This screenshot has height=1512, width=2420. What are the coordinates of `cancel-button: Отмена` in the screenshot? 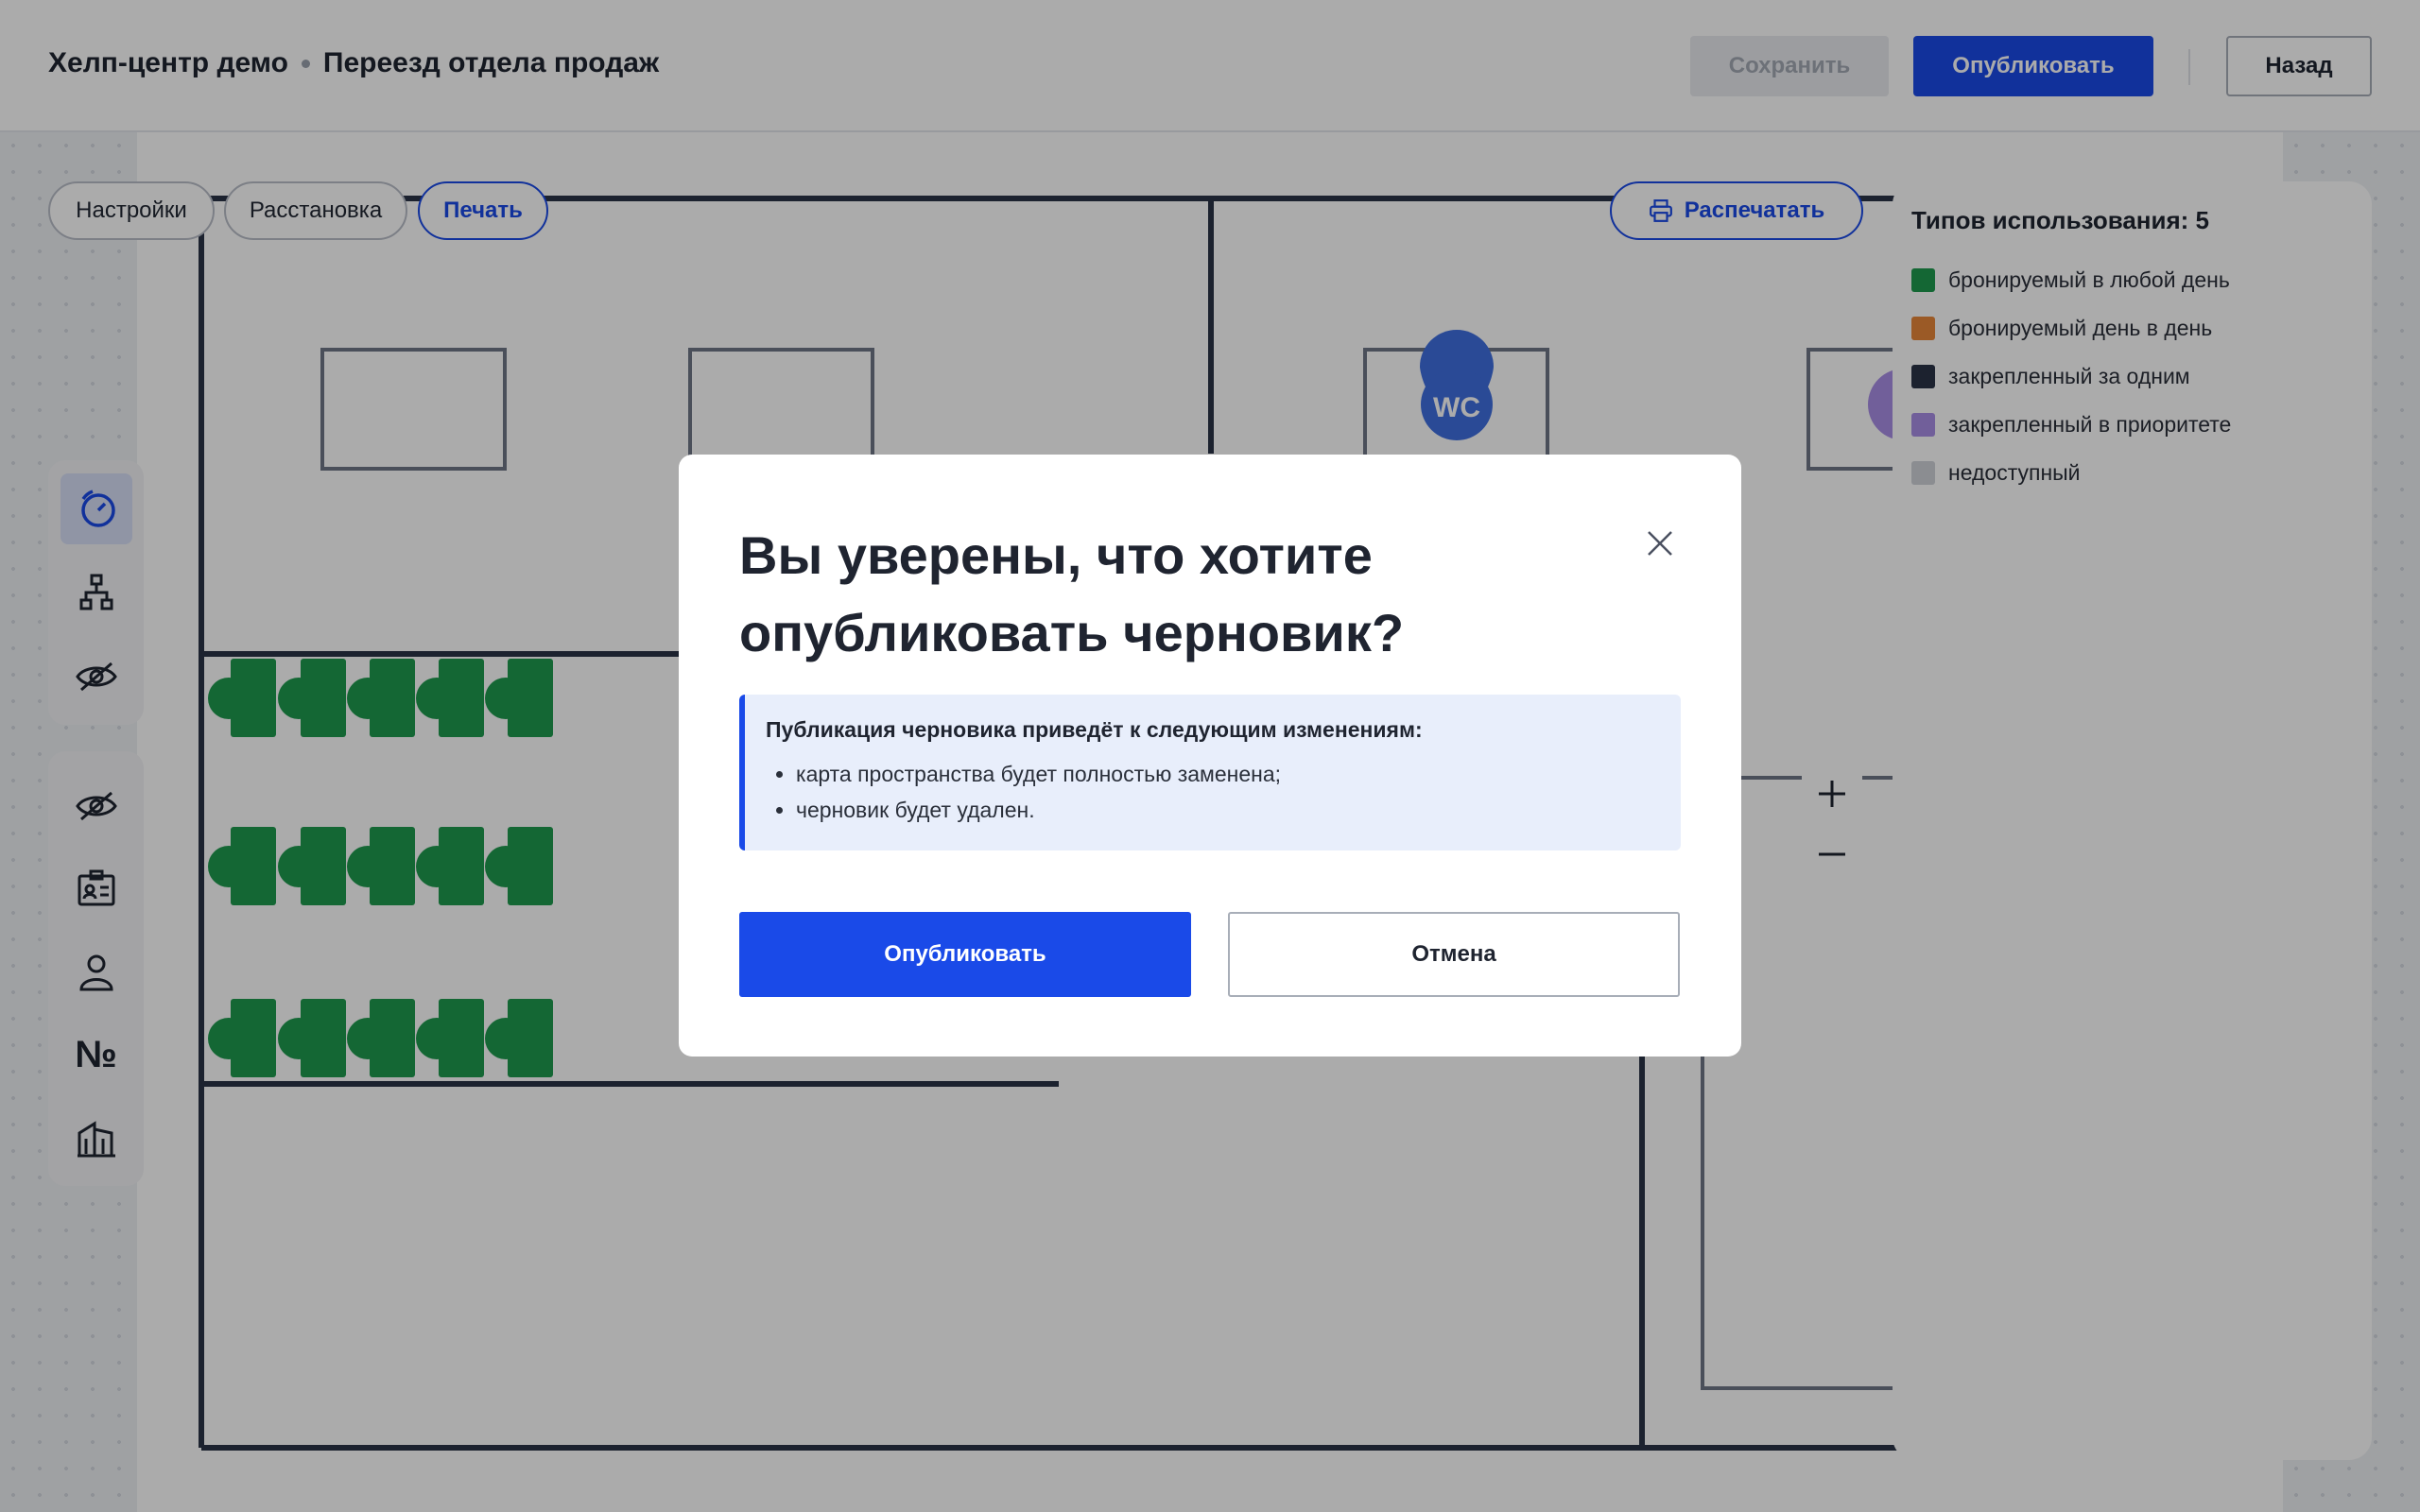 It's located at (1454, 954).